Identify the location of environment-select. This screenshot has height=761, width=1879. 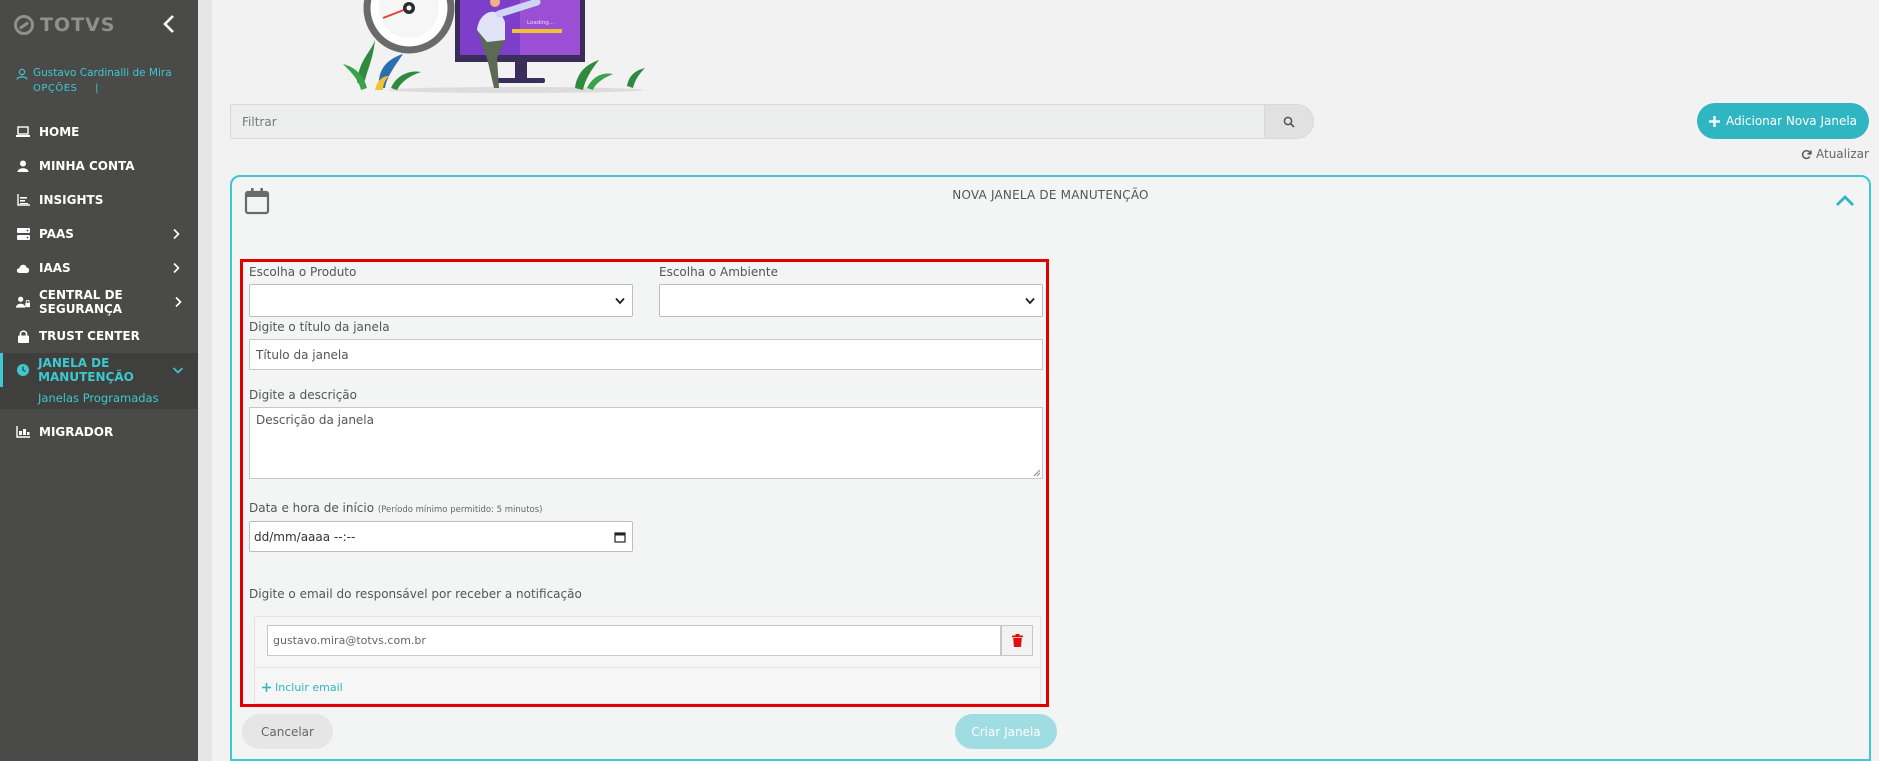
(851, 300).